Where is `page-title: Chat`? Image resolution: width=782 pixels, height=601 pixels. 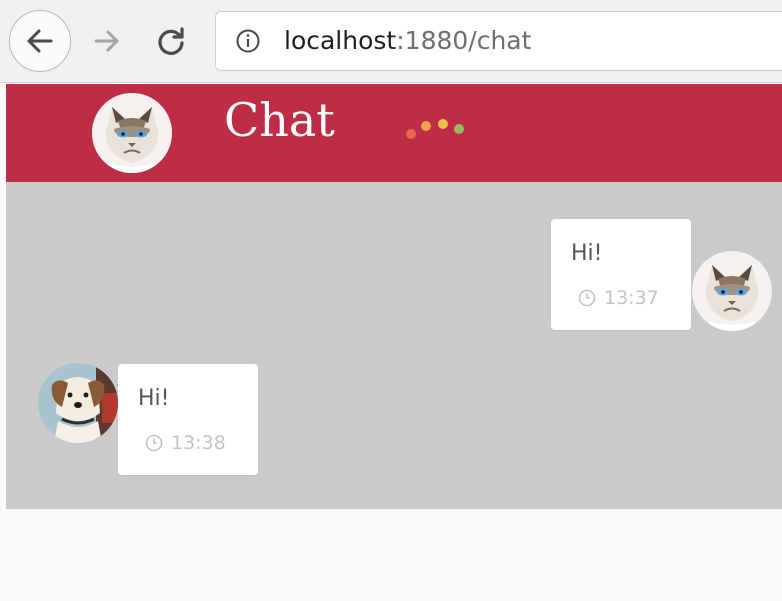 page-title: Chat is located at coordinates (279, 120).